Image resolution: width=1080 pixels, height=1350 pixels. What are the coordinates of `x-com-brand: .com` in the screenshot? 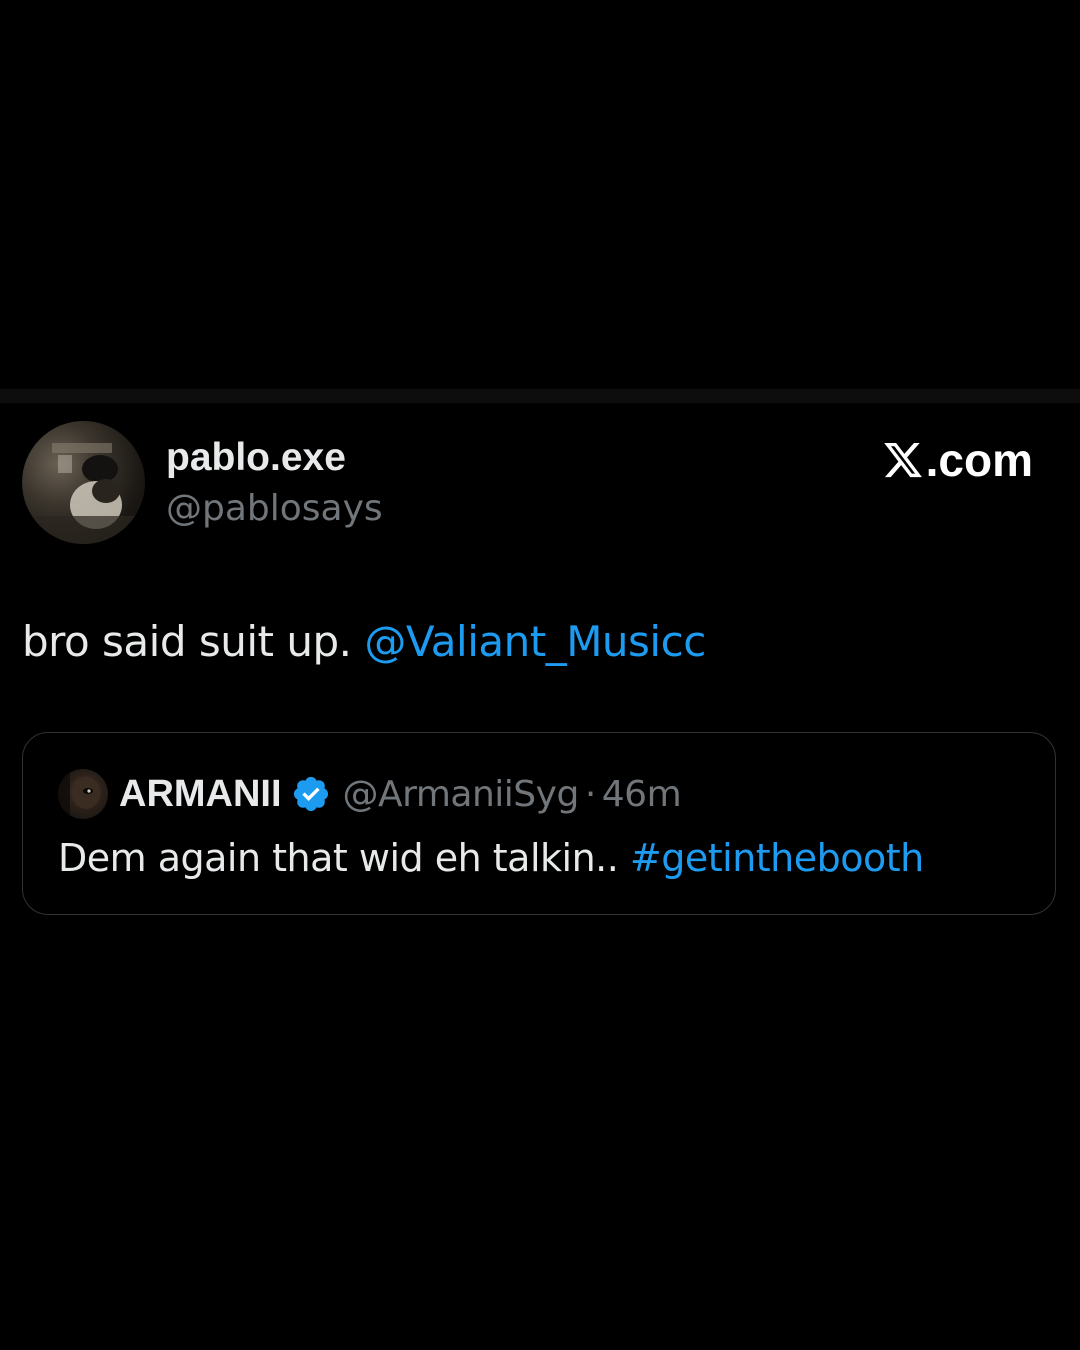 It's located at (957, 460).